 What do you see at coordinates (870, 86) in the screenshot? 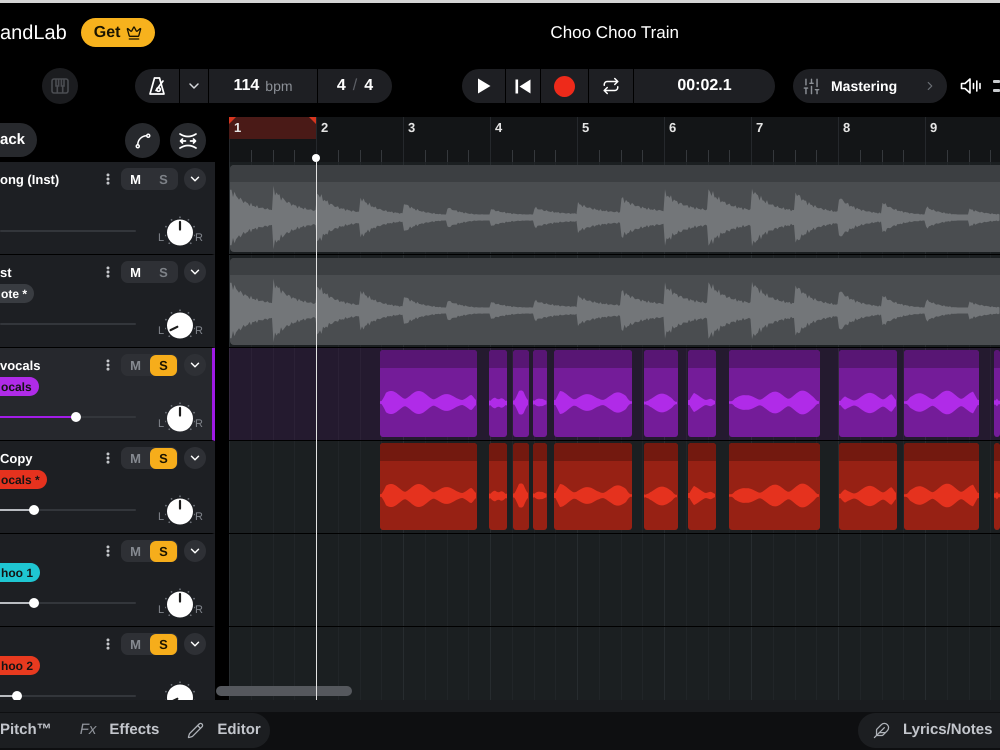
I see `mastering-button: Mastering` at bounding box center [870, 86].